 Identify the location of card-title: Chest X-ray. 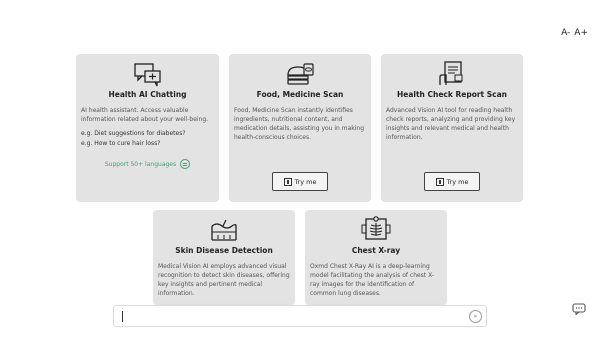
(376, 250).